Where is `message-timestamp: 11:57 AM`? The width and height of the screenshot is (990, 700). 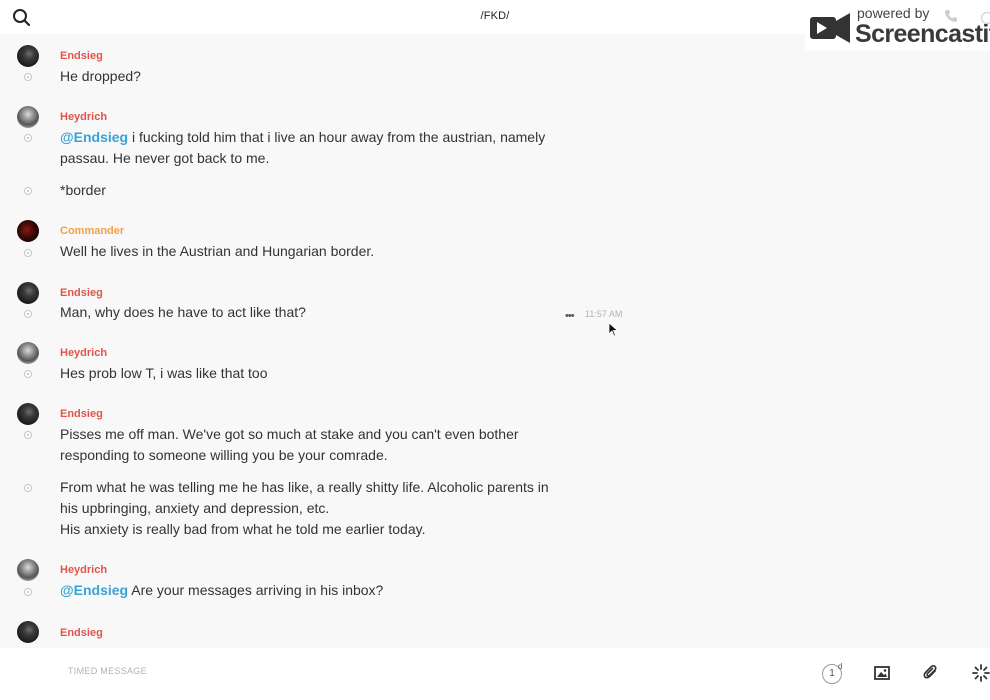 message-timestamp: 11:57 AM is located at coordinates (604, 314).